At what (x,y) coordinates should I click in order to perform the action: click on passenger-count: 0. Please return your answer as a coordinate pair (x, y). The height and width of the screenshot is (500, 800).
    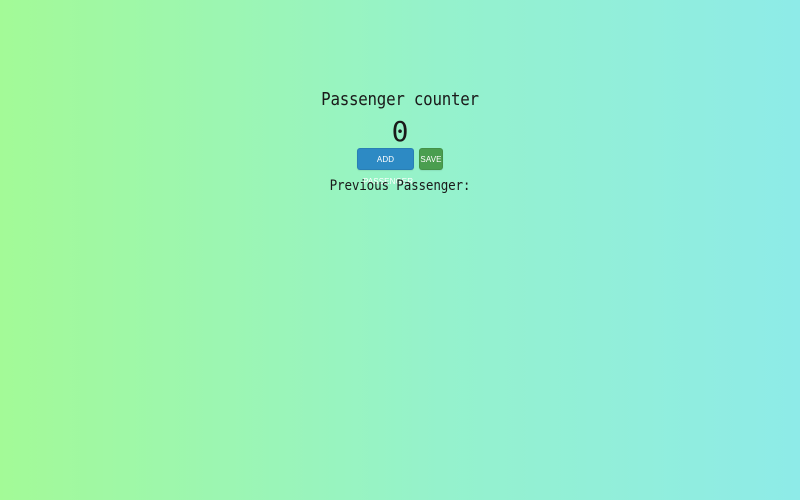
    Looking at the image, I should click on (400, 131).